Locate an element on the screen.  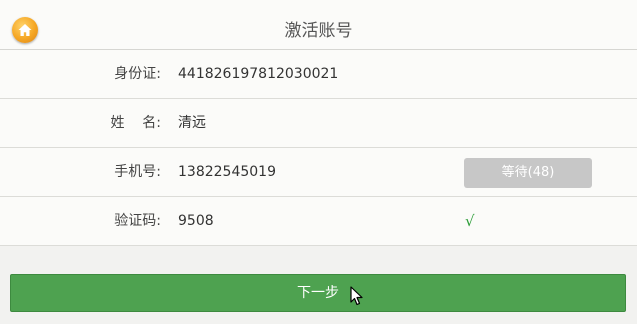
phone-label: 手机号: is located at coordinates (137, 172).